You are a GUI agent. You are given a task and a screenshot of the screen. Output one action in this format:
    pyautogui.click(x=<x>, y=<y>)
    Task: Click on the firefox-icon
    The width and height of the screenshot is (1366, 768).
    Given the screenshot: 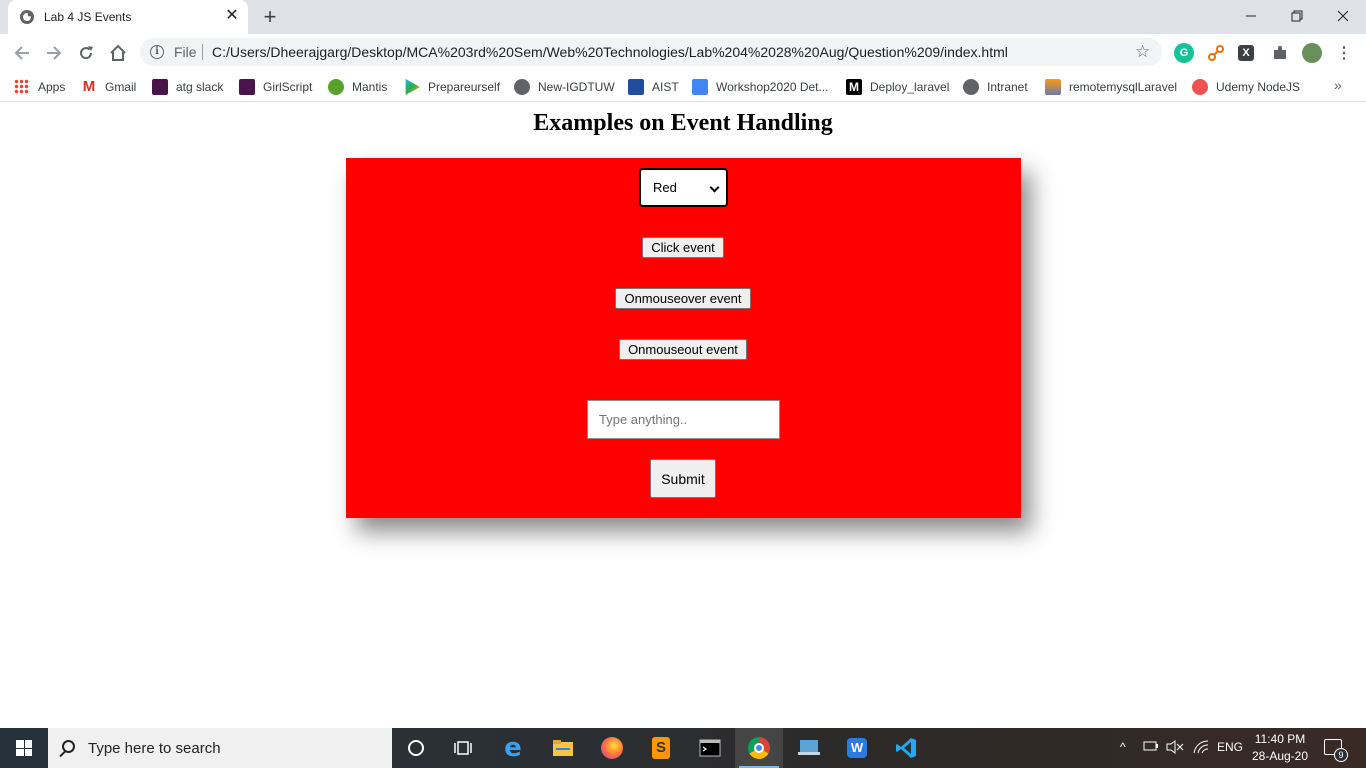 What is the action you would take?
    pyautogui.click(x=612, y=748)
    